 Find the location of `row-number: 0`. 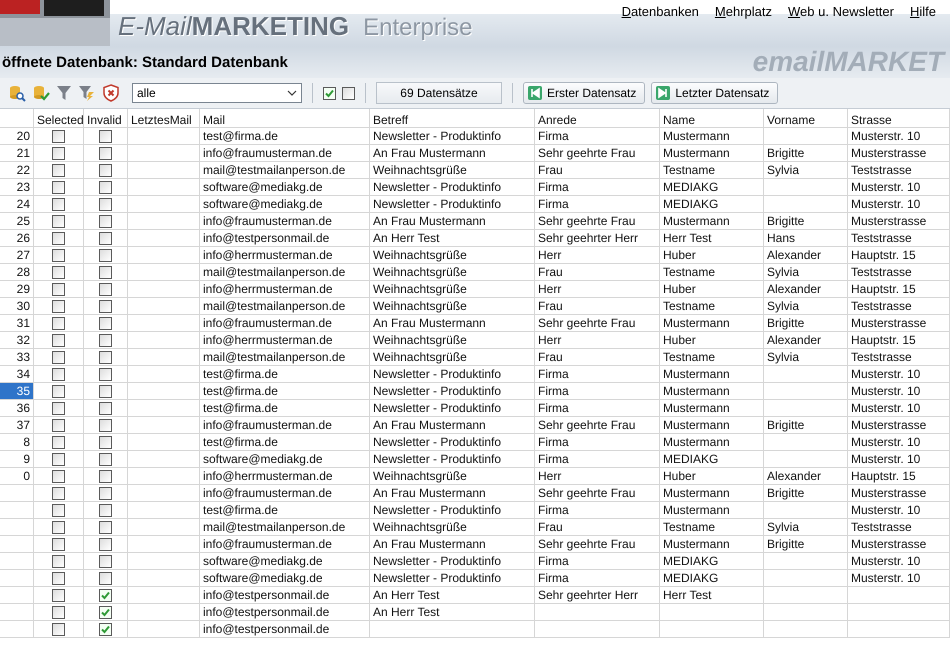

row-number: 0 is located at coordinates (17, 476).